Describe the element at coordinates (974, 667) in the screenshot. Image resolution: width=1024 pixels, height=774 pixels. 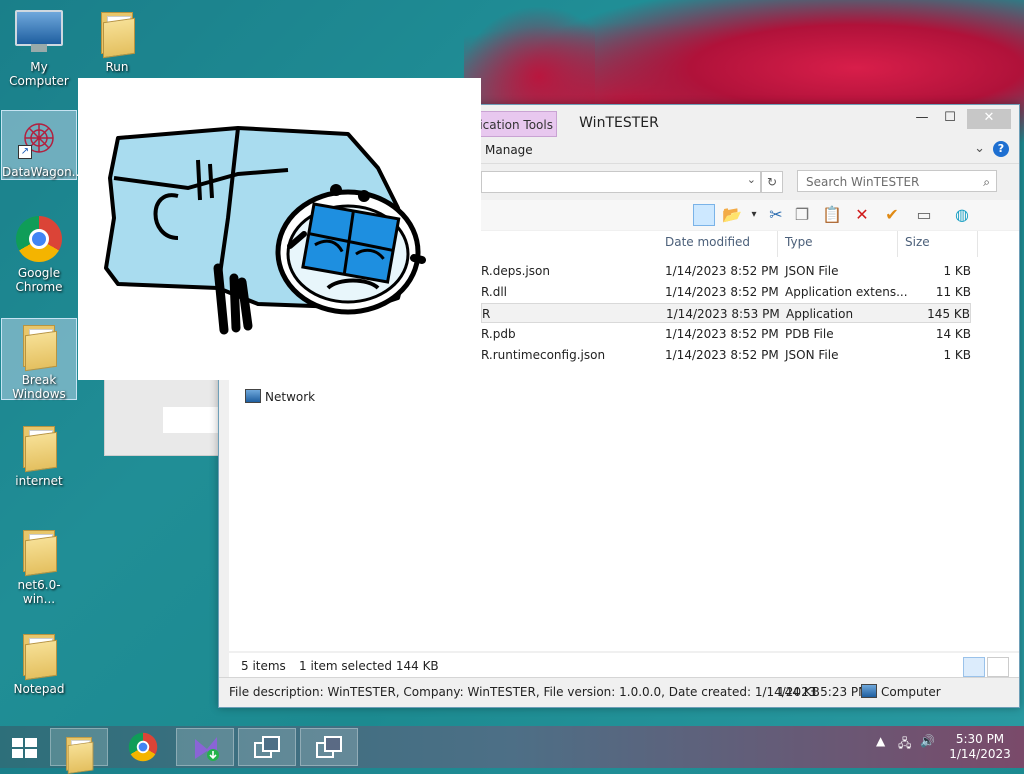
I see `details-view-button` at that location.